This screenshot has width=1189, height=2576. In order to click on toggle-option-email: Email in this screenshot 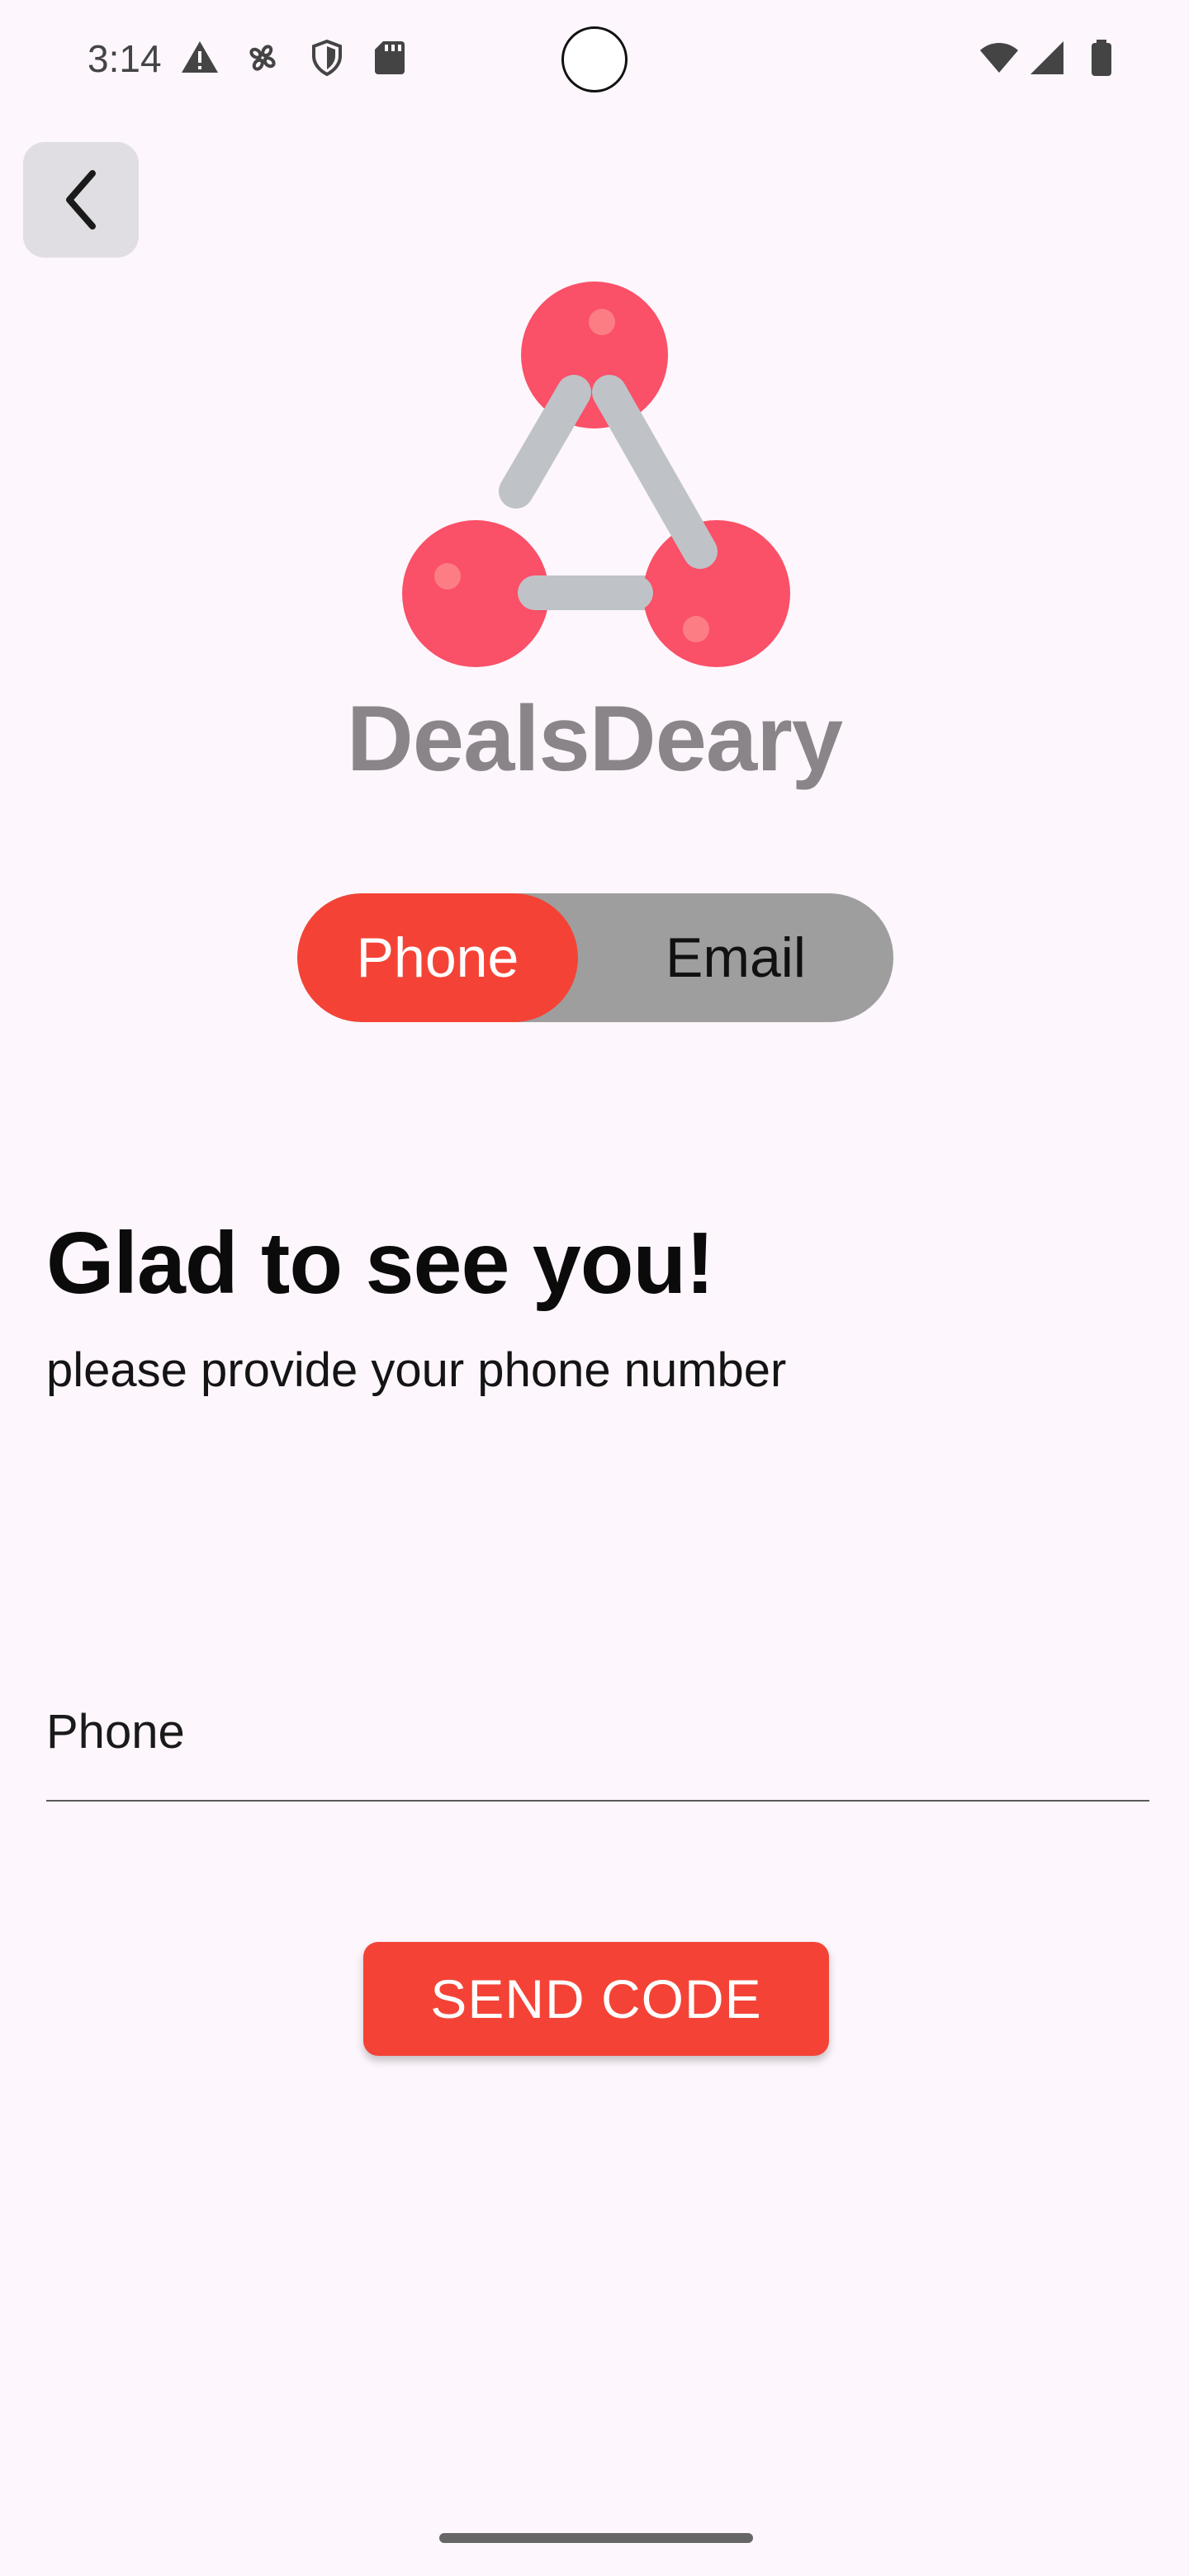, I will do `click(735, 957)`.